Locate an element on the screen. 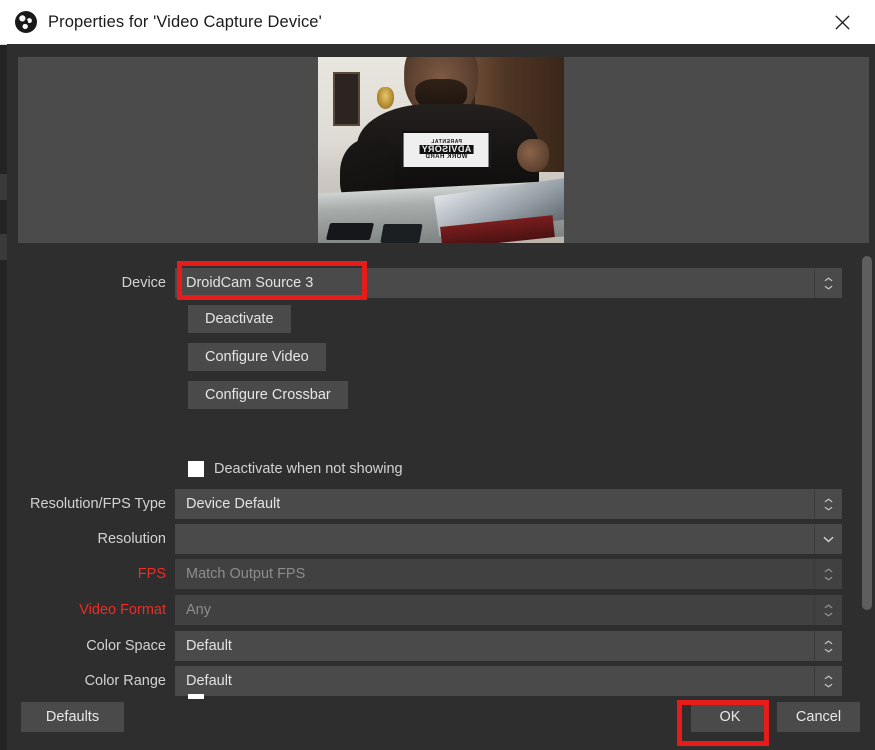 This screenshot has height=750, width=875. color-range-value: Default is located at coordinates (209, 681).